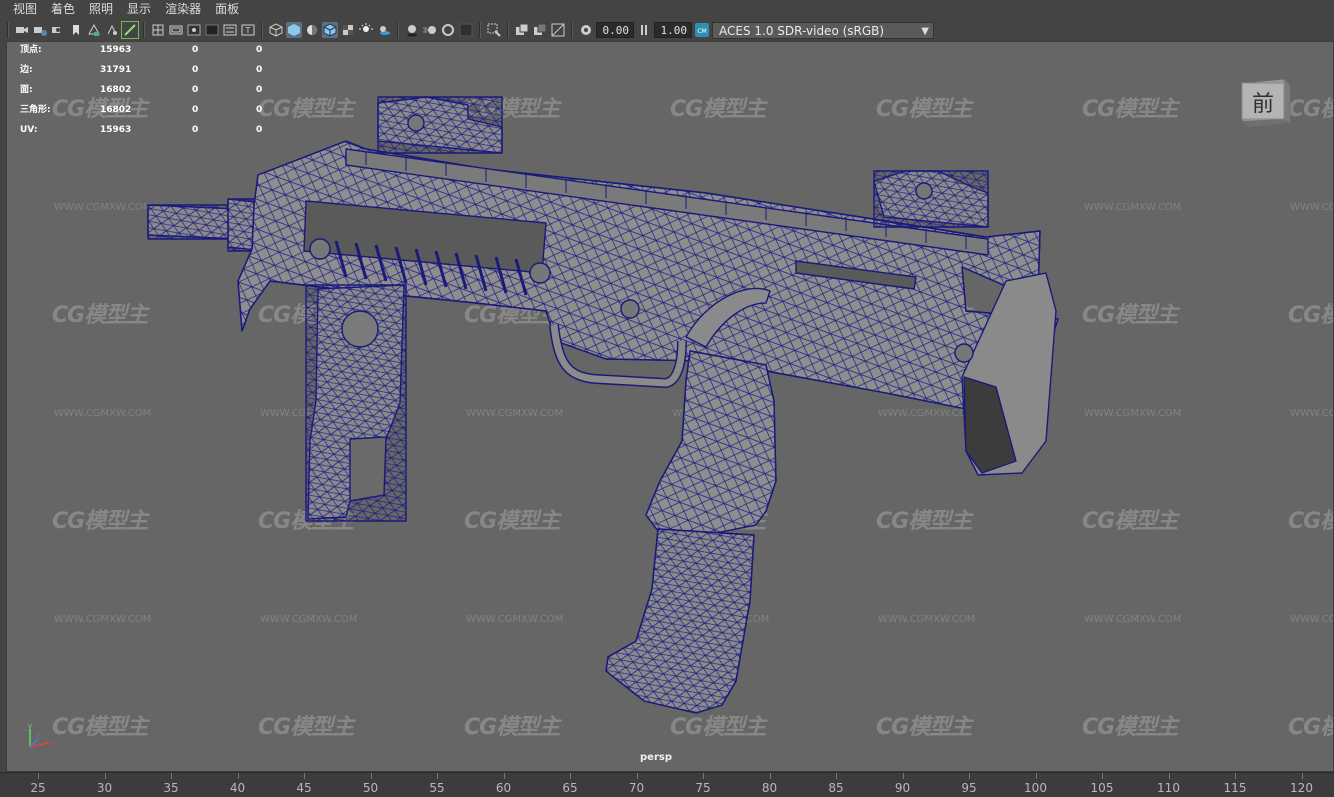 This screenshot has width=1334, height=797. Describe the element at coordinates (230, 30) in the screenshot. I see `field-chart-icon` at that location.